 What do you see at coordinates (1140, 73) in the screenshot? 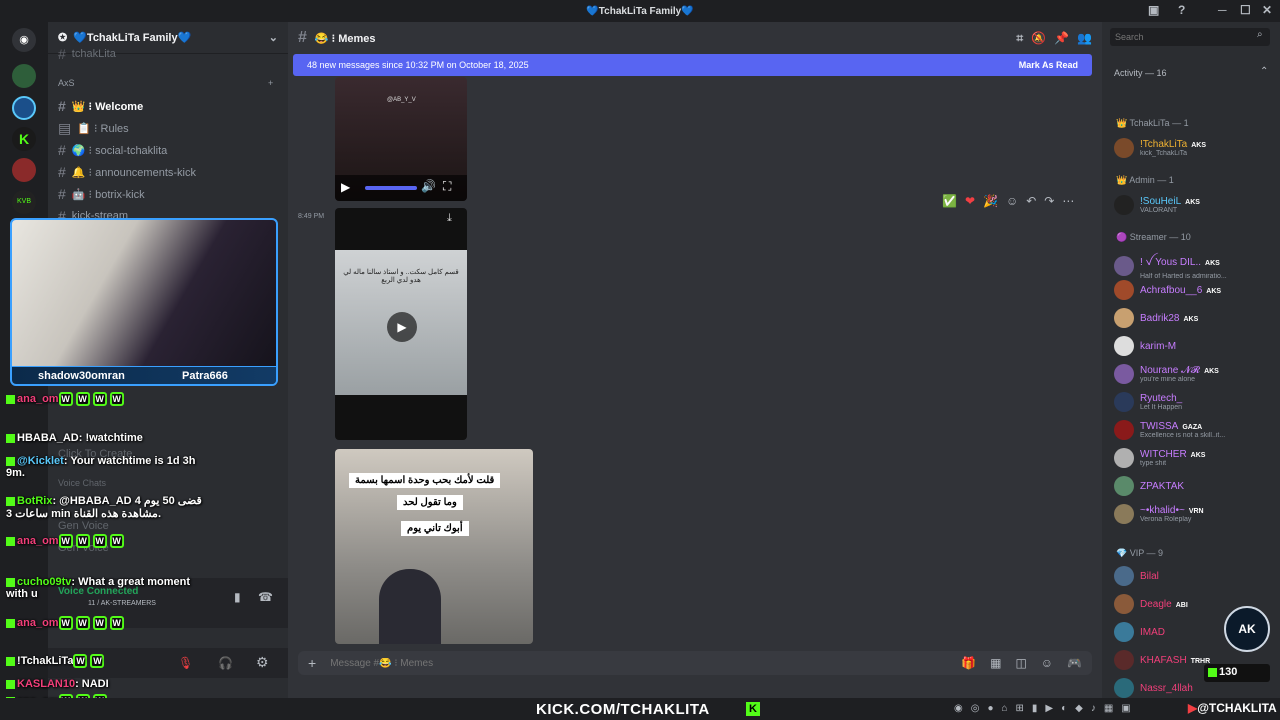
I see `activity-header: Activity — 16` at bounding box center [1140, 73].